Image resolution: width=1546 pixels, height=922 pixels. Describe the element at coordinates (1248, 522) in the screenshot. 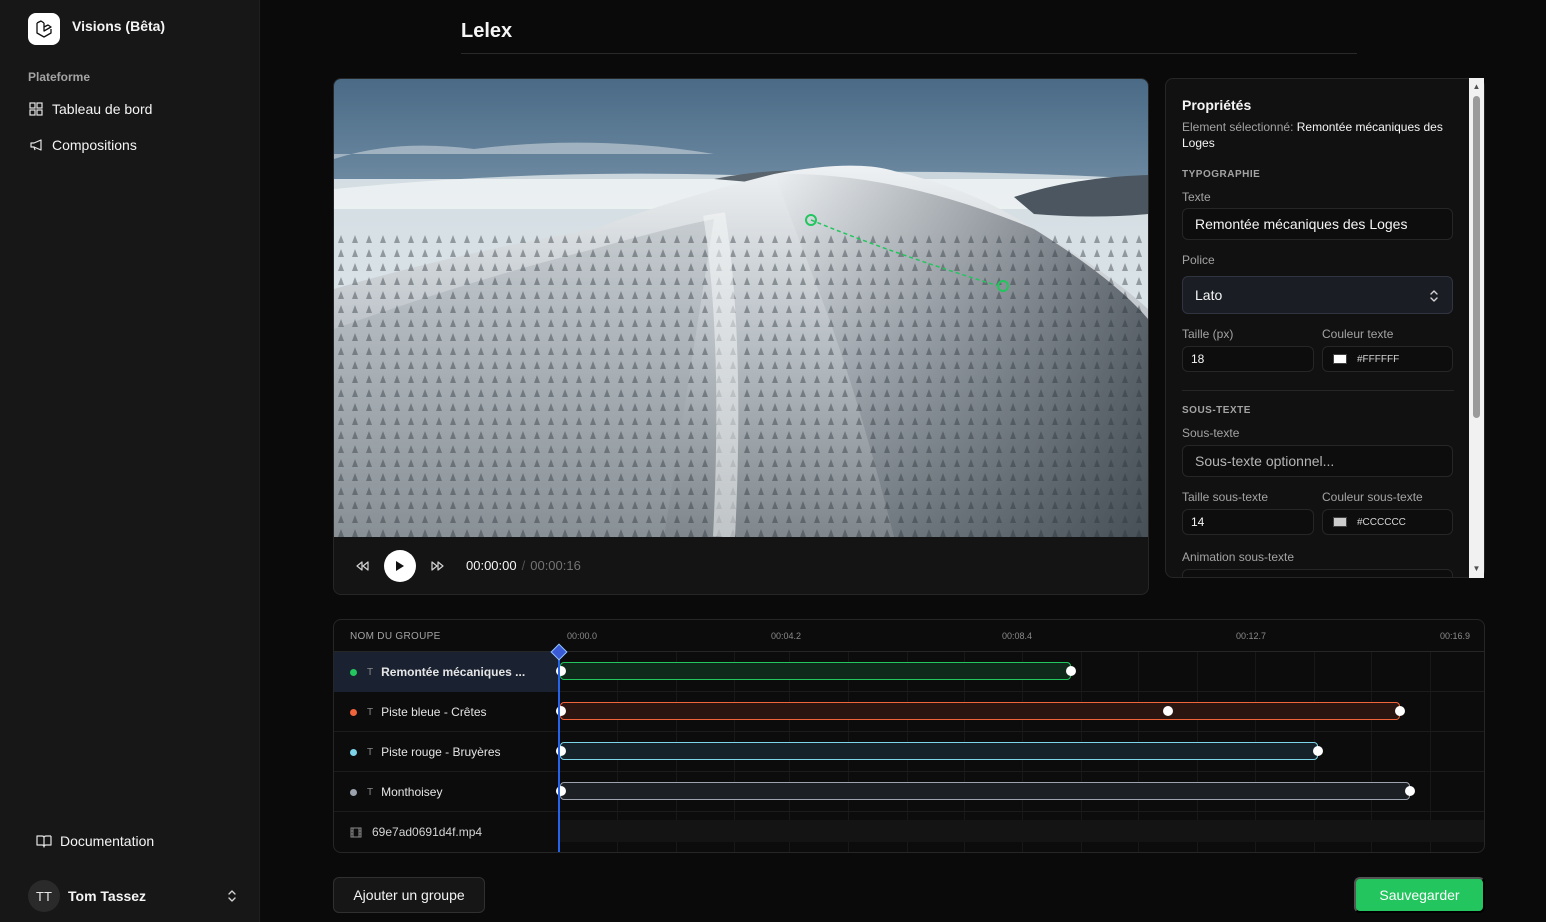

I see `subtext-size-input: 14` at that location.